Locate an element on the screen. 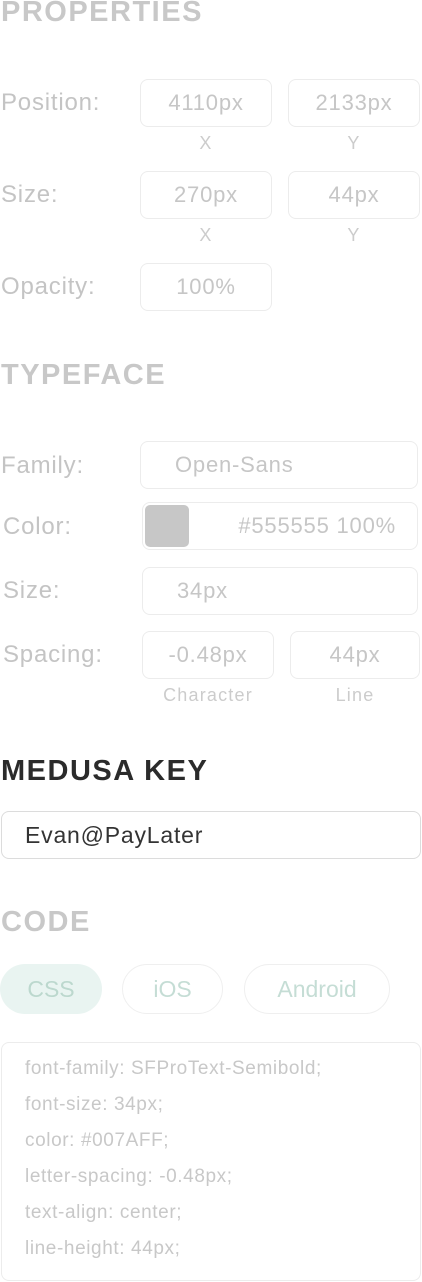  opacity-field: 100% is located at coordinates (206, 287).